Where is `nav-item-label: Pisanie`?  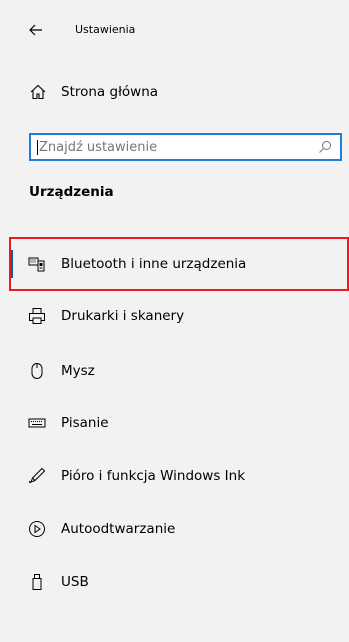
nav-item-label: Pisanie is located at coordinates (85, 423).